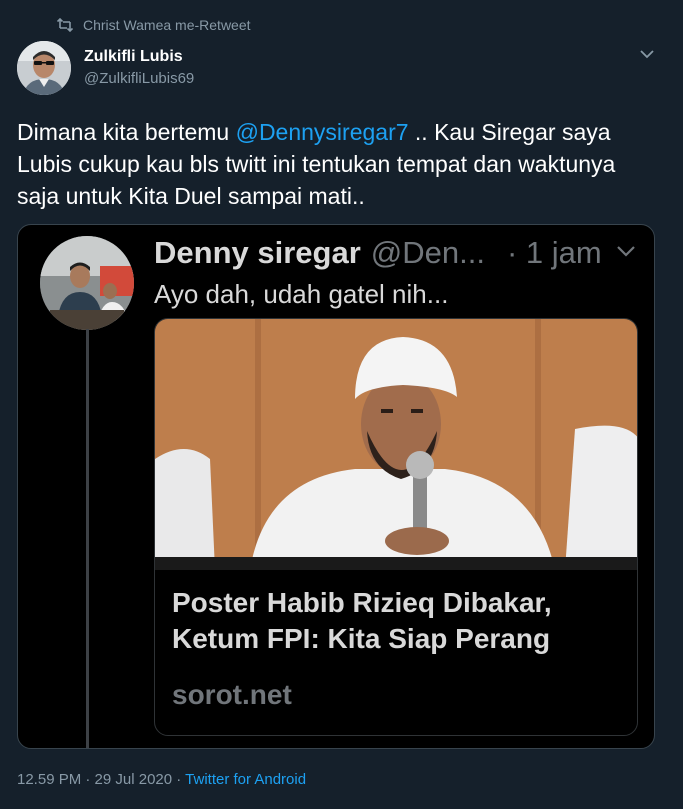 The height and width of the screenshot is (809, 683). What do you see at coordinates (245, 779) in the screenshot?
I see `source-link: Twitter for Android` at bounding box center [245, 779].